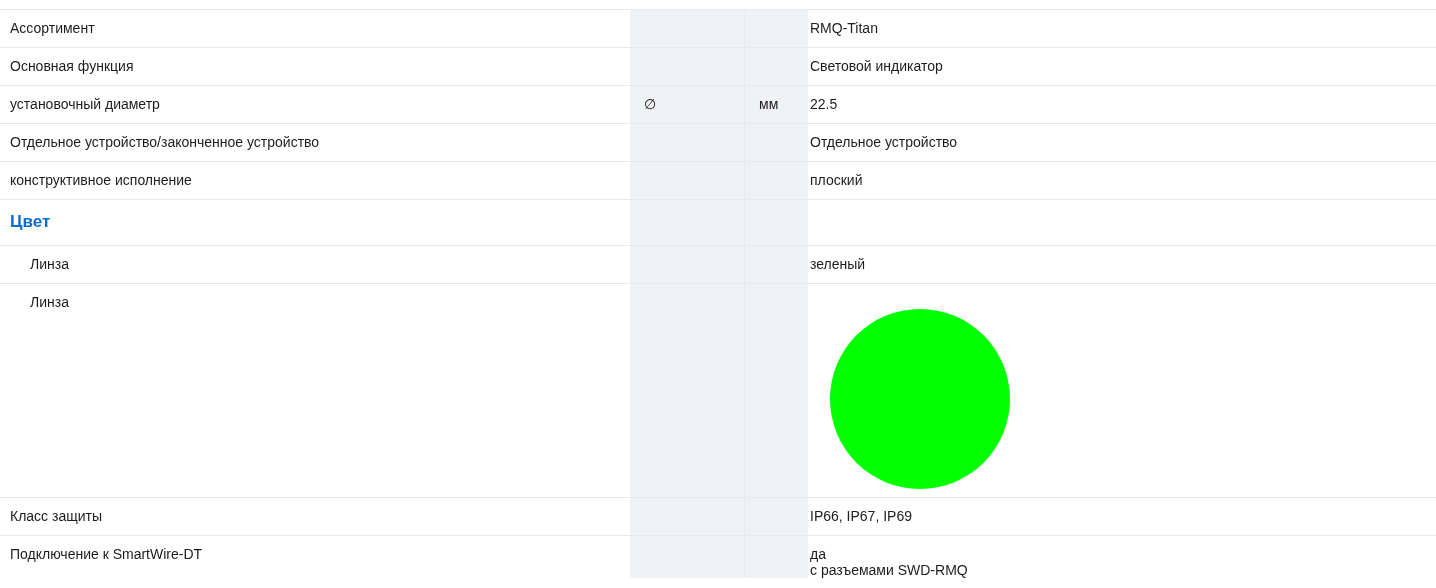 The height and width of the screenshot is (588, 1436). What do you see at coordinates (101, 180) in the screenshot?
I see `property-label: конструктивное исполнение` at bounding box center [101, 180].